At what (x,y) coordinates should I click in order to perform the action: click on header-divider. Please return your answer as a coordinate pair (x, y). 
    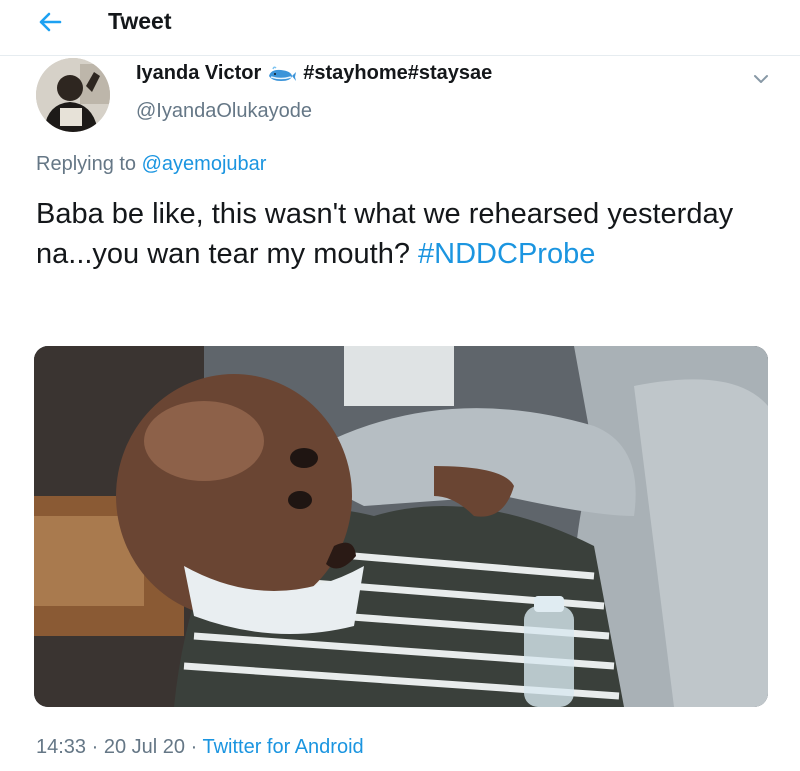
    Looking at the image, I should click on (400, 55).